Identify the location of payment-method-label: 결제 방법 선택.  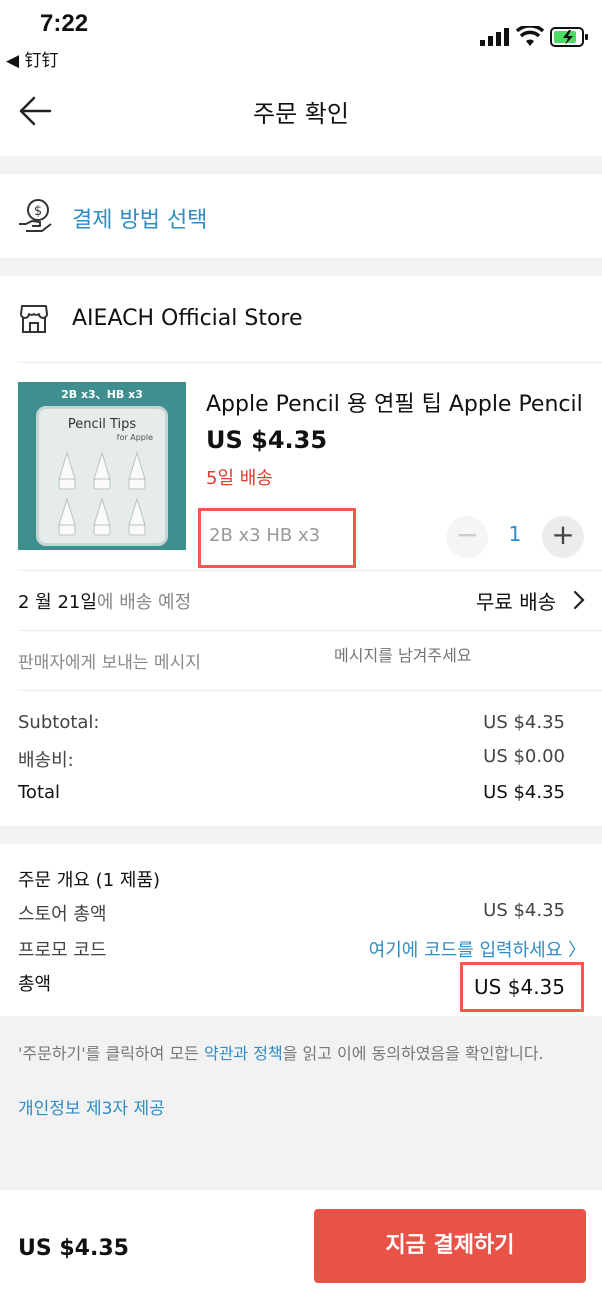
(140, 220).